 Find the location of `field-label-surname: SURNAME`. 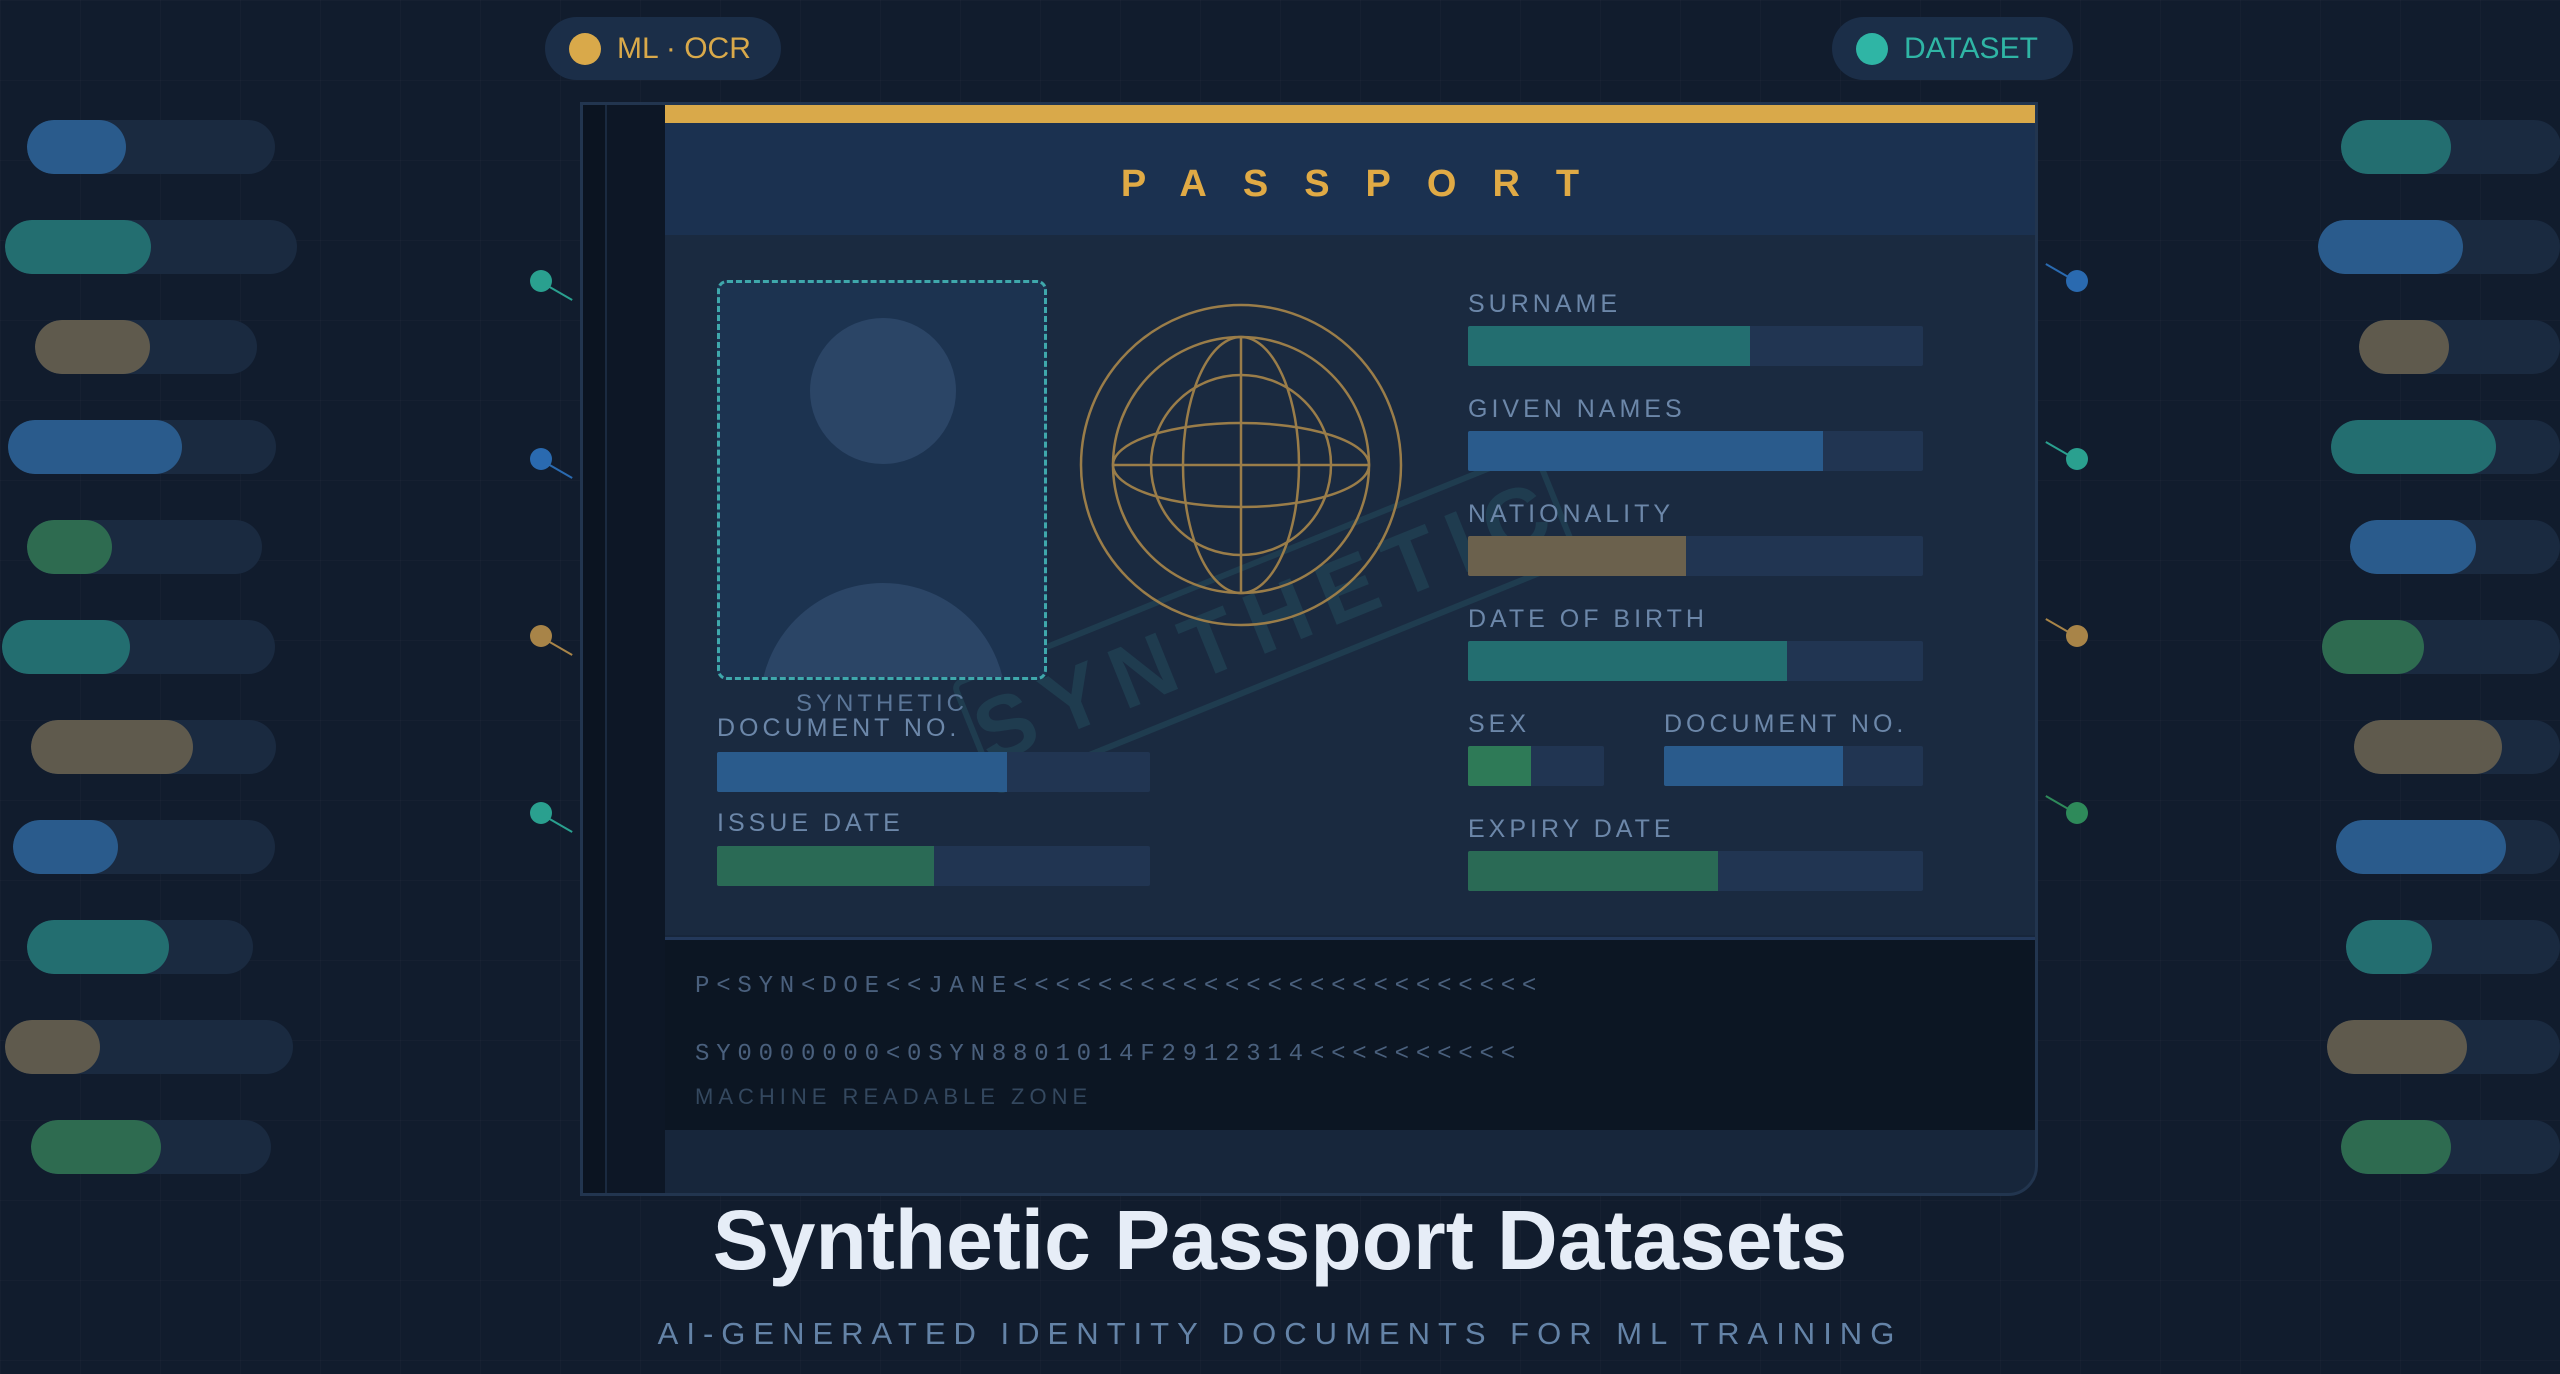

field-label-surname: SURNAME is located at coordinates (1545, 304).